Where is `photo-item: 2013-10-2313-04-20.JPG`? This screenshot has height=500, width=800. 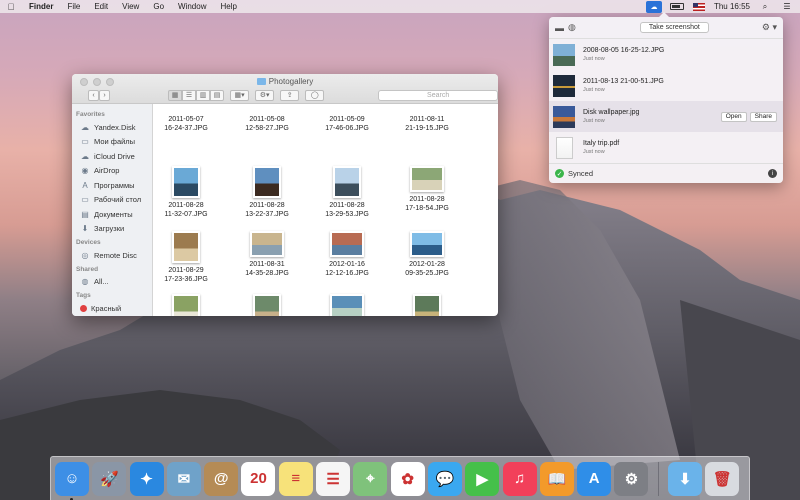 photo-item: 2013-10-2313-04-20.JPG is located at coordinates (347, 305).